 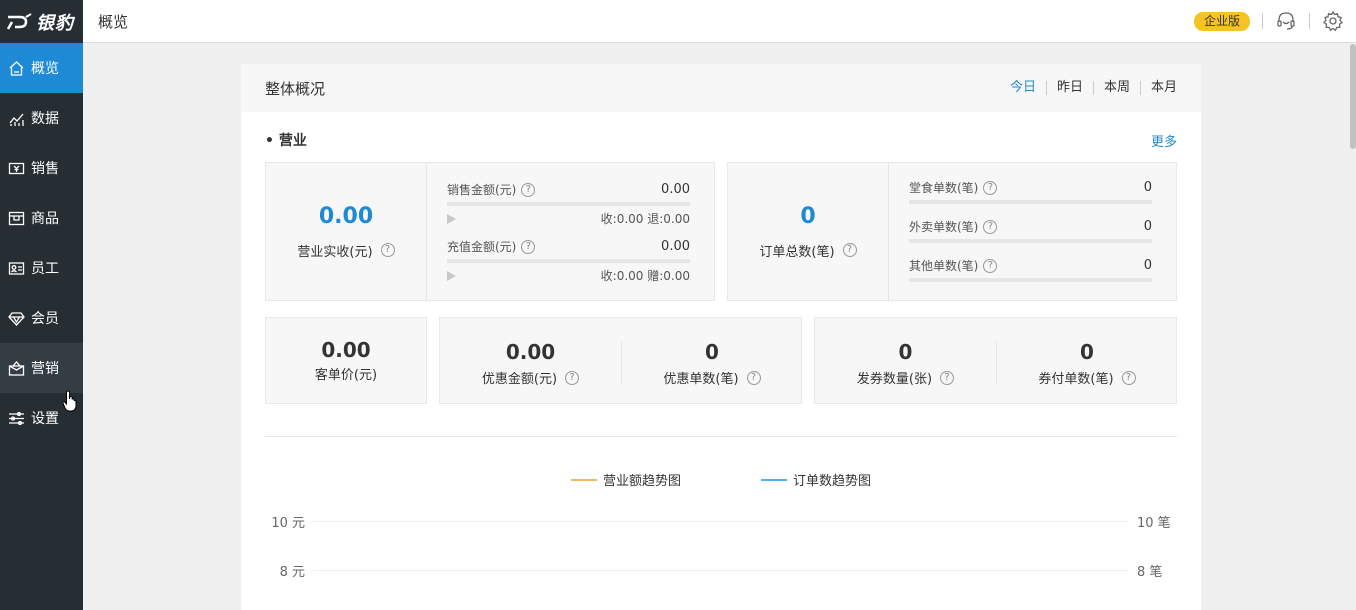 I want to click on tab-today: 今日, so click(x=1023, y=88).